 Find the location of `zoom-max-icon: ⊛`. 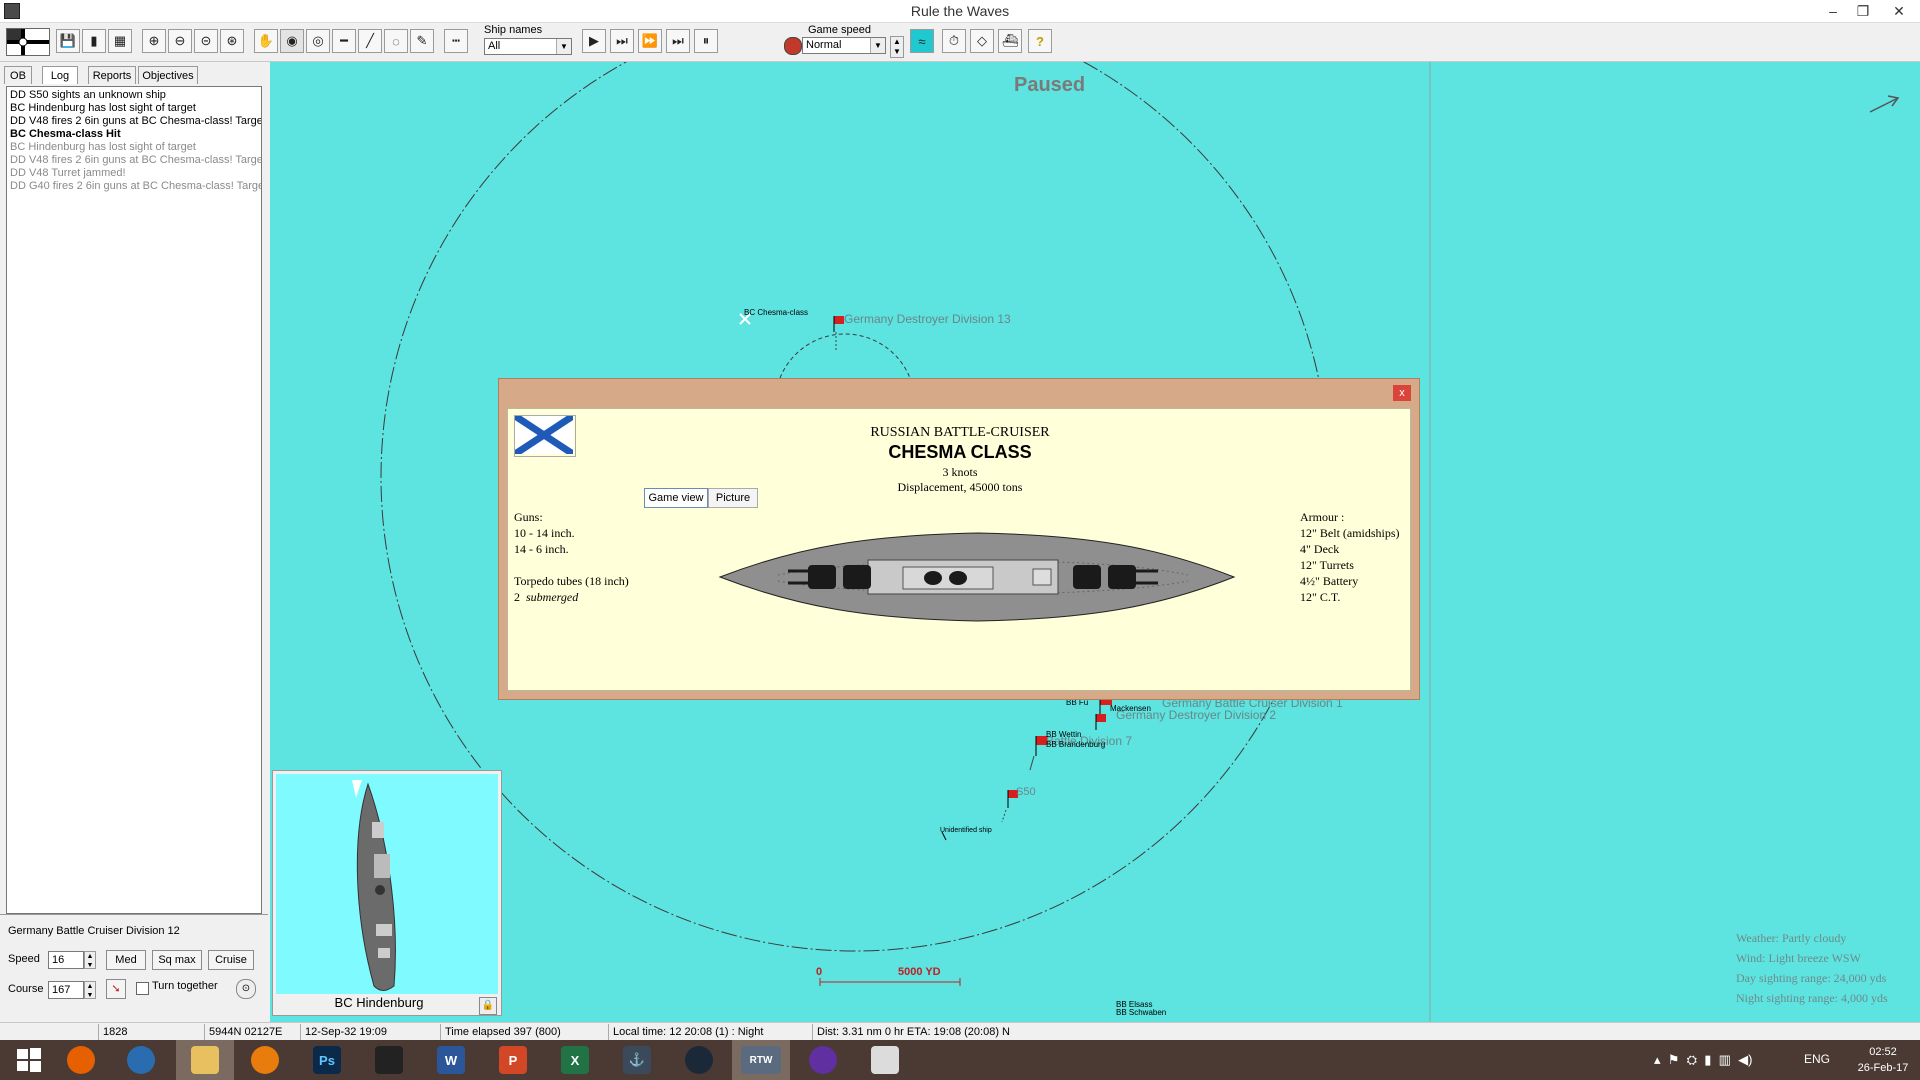

zoom-max-icon: ⊛ is located at coordinates (232, 41).